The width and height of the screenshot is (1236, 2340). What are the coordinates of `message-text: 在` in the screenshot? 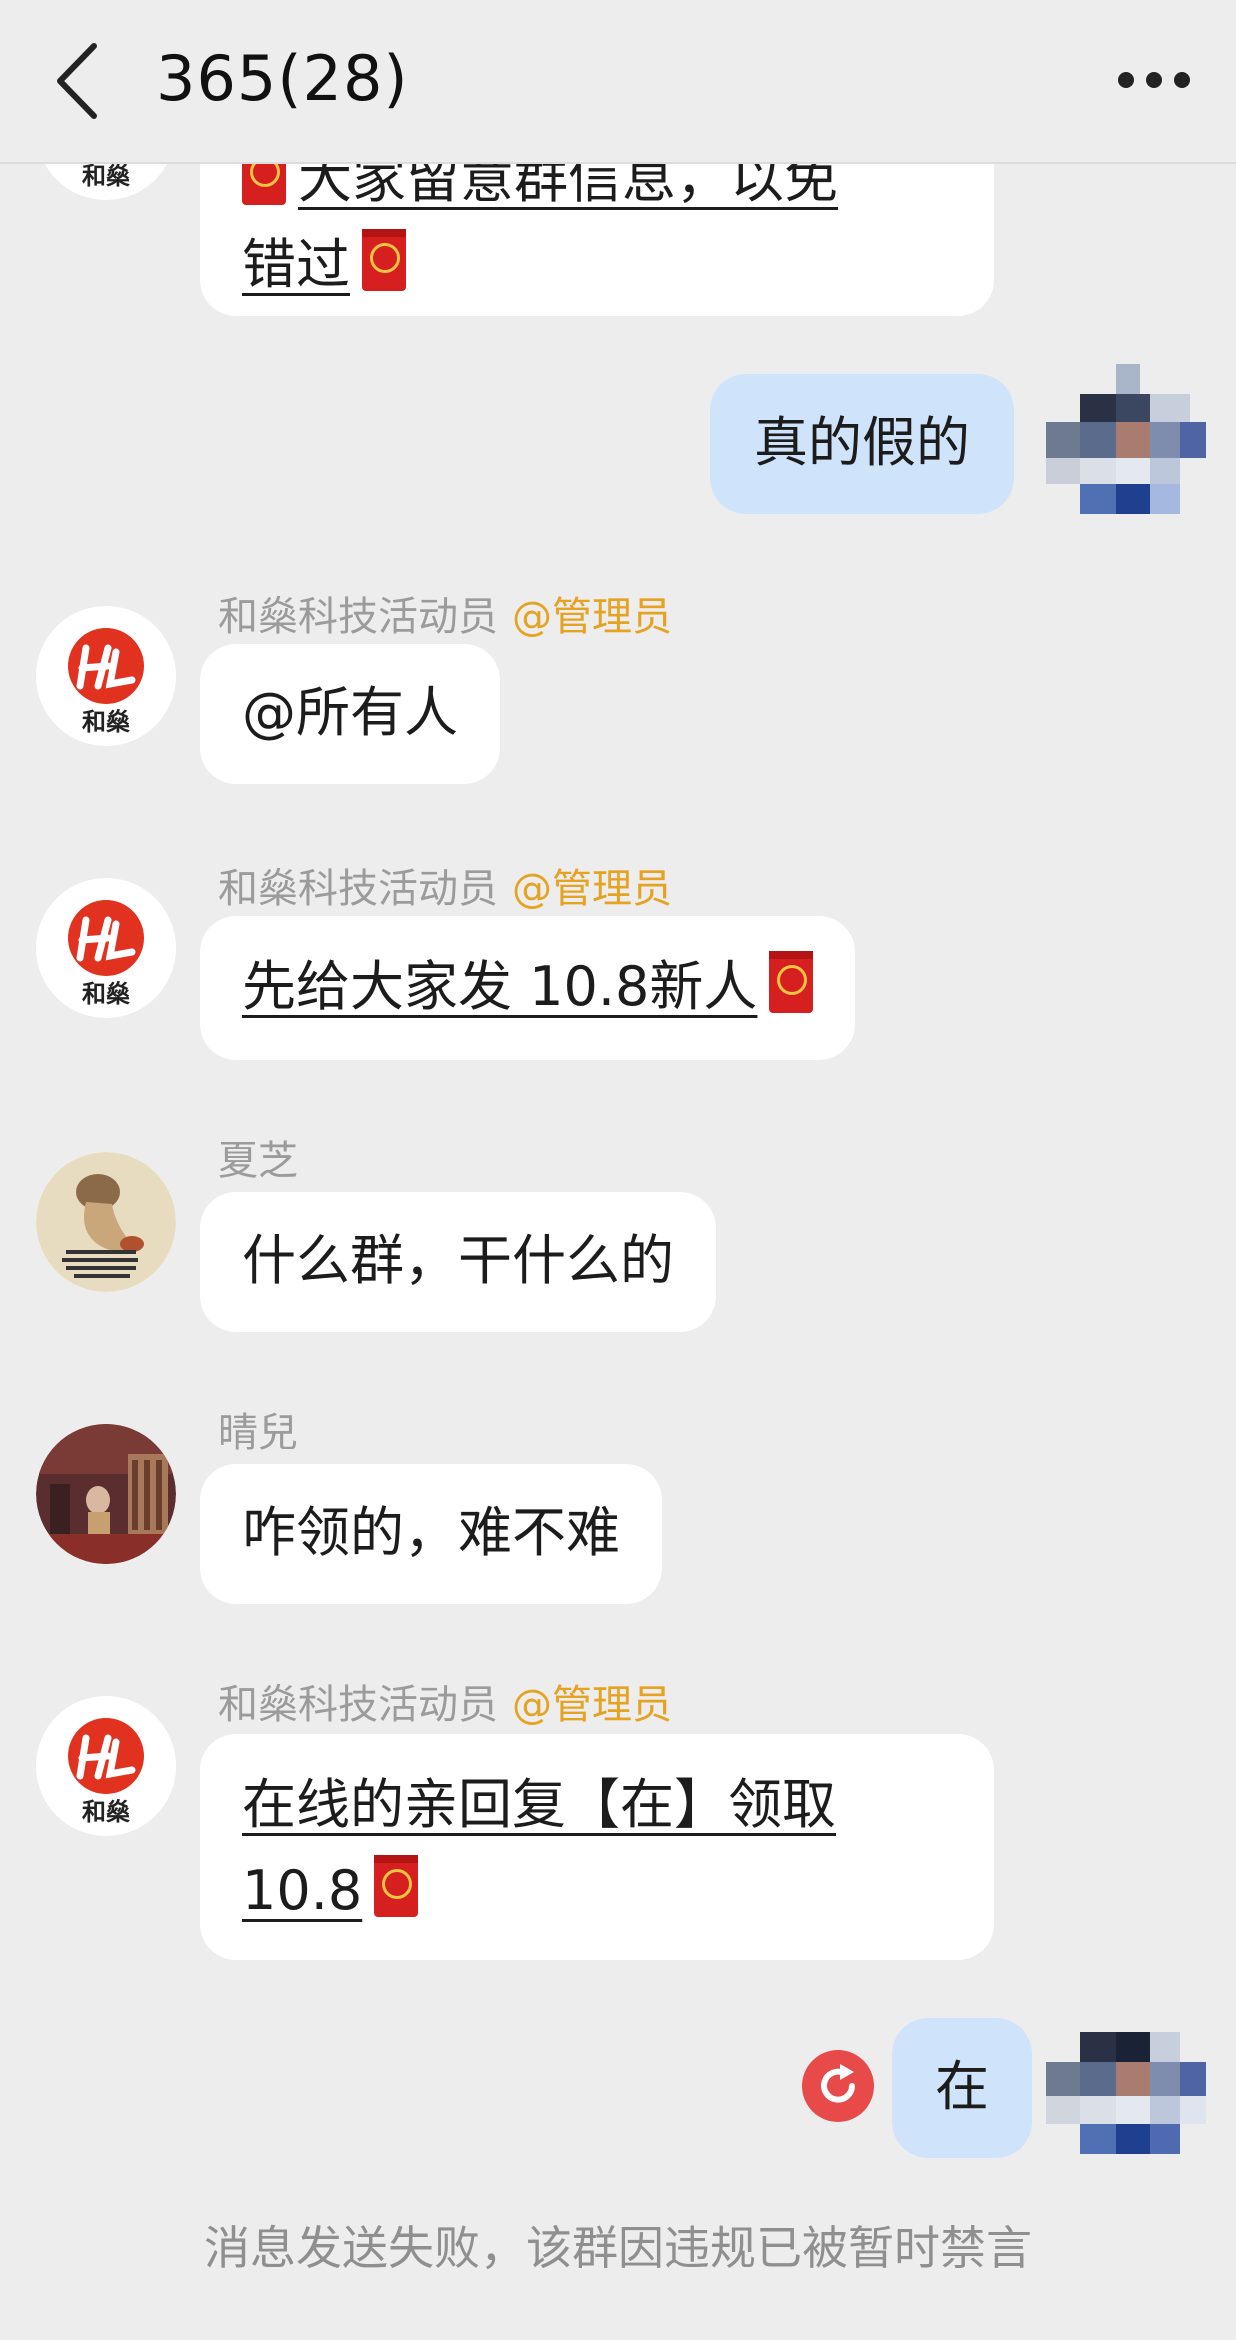 It's located at (962, 2086).